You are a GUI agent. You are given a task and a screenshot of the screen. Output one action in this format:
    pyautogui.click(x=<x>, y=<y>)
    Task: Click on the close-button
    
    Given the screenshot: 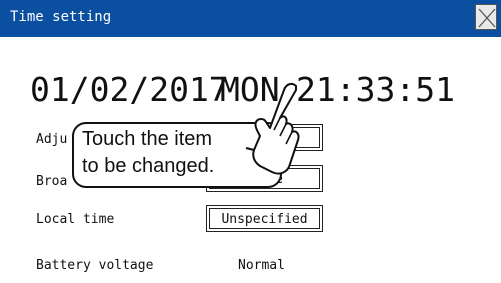 What is the action you would take?
    pyautogui.click(x=486, y=17)
    